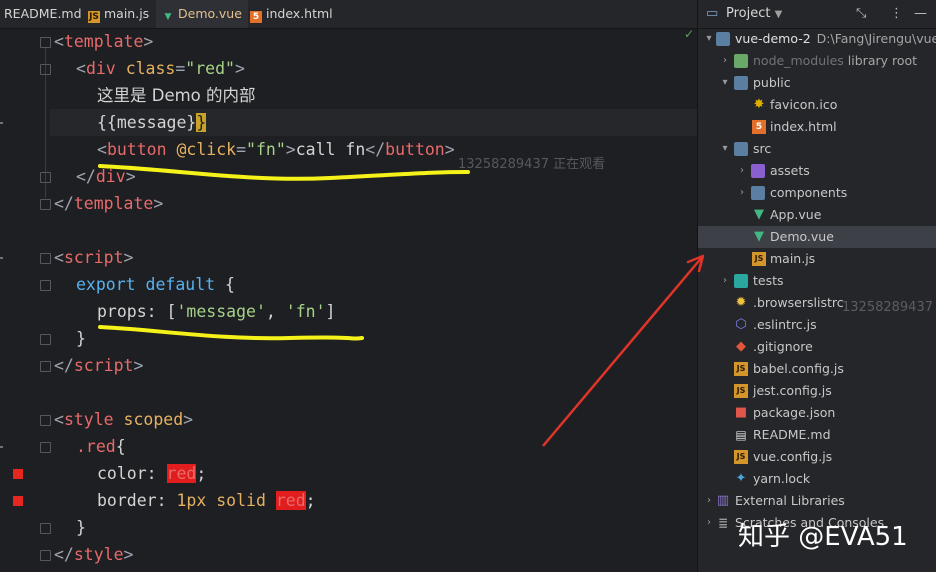 Image resolution: width=936 pixels, height=572 pixels. What do you see at coordinates (817, 347) in the screenshot?
I see `tree-item-gitignore: ◆ .gitignore` at bounding box center [817, 347].